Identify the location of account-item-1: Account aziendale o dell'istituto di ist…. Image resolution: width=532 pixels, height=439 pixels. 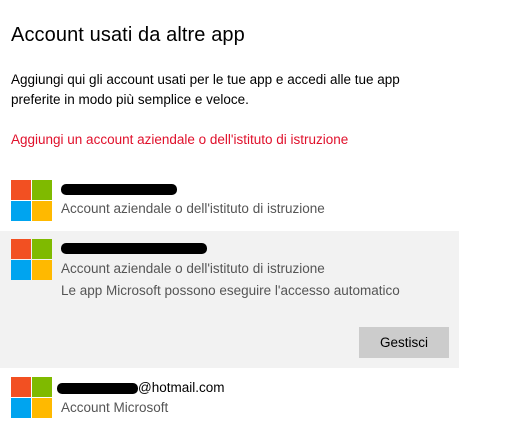
(229, 202).